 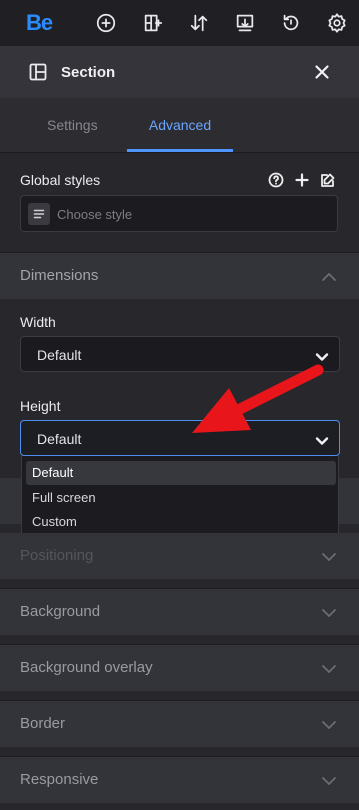 I want to click on accordion-background-overlay-label: Background overlay, so click(x=86, y=667).